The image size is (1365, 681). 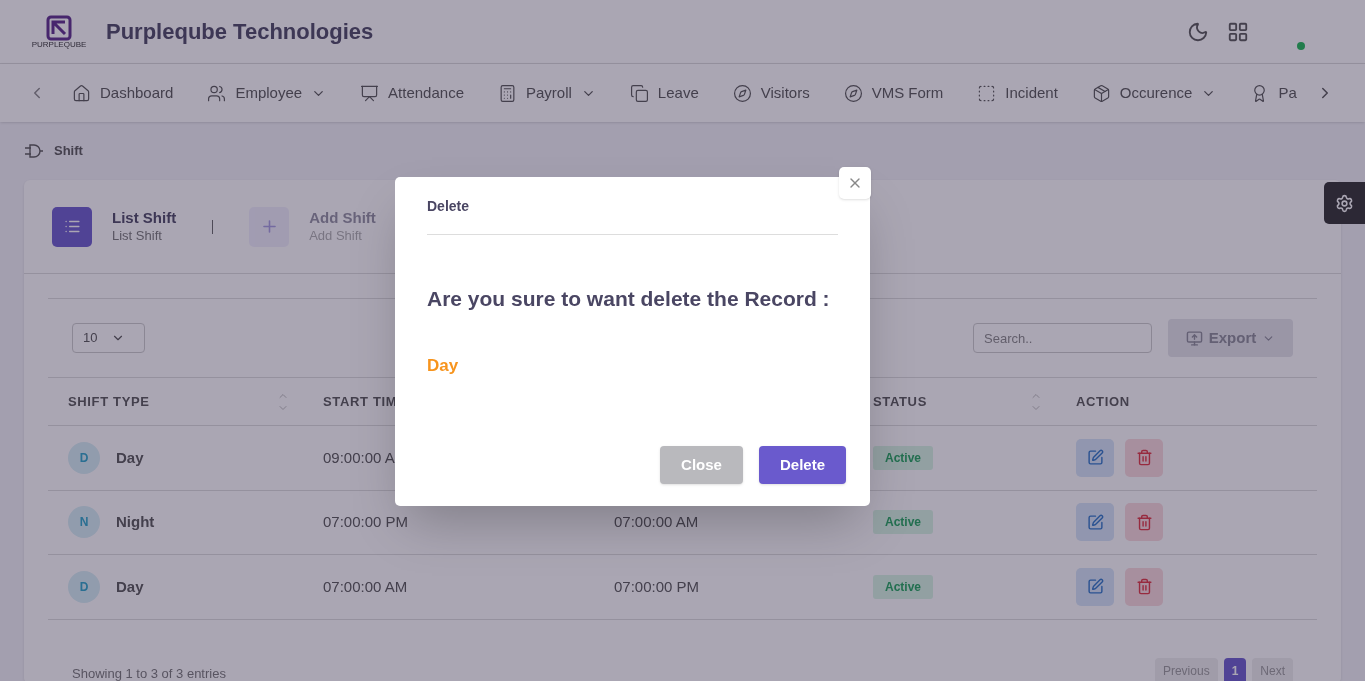 I want to click on dialog-title: Delete, so click(x=448, y=206).